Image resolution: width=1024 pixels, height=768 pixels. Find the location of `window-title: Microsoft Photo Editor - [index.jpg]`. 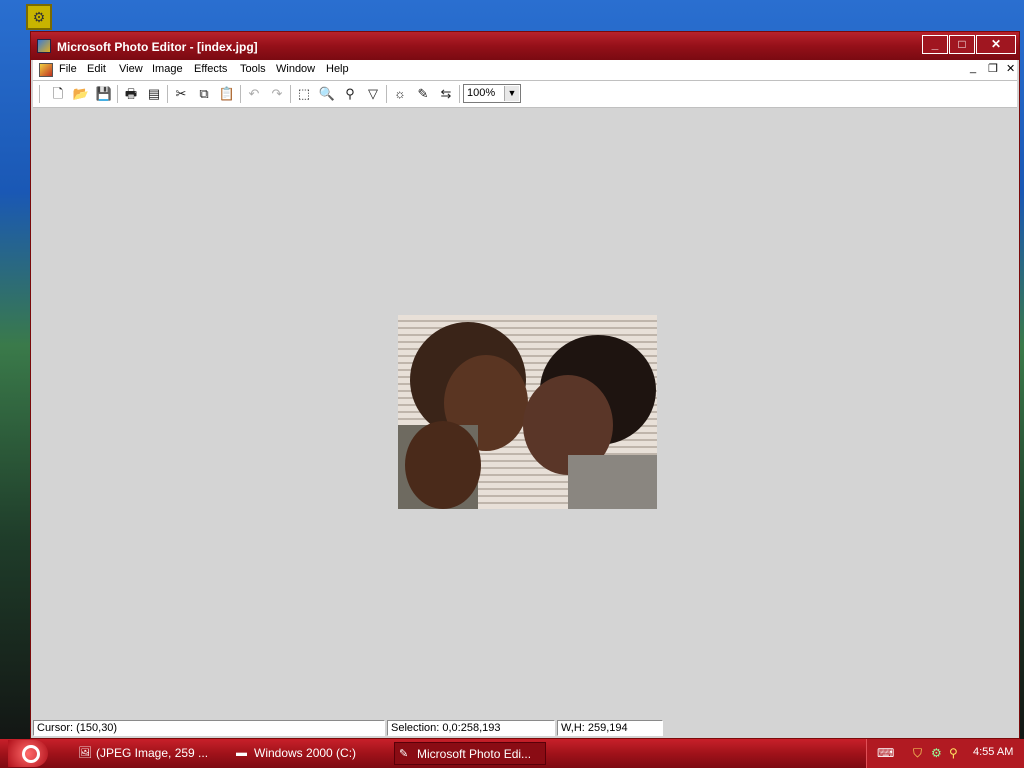

window-title: Microsoft Photo Editor - [index.jpg] is located at coordinates (157, 47).